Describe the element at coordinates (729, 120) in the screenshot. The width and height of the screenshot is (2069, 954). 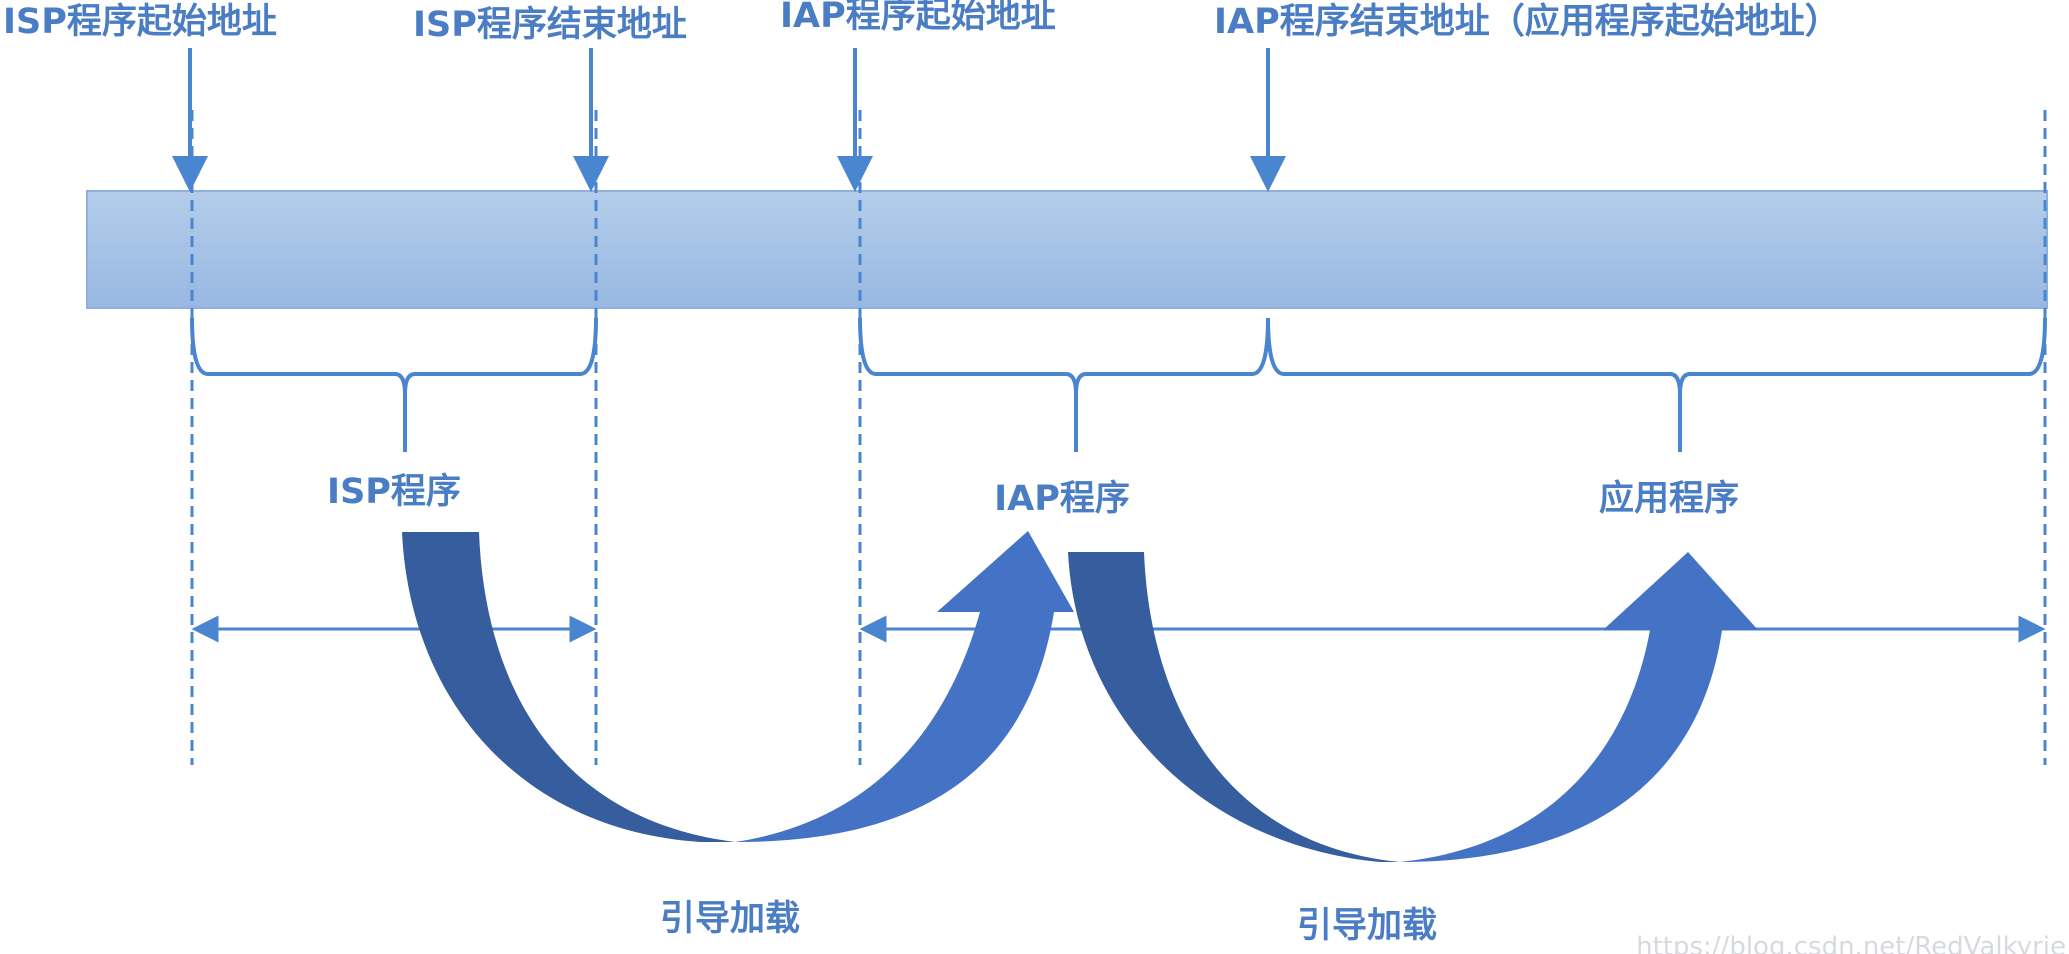
I see `address-pointers` at that location.